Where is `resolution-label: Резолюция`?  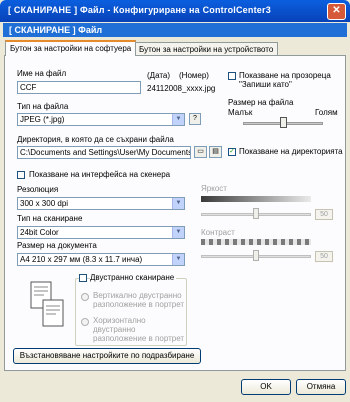 resolution-label: Резолюция is located at coordinates (38, 189).